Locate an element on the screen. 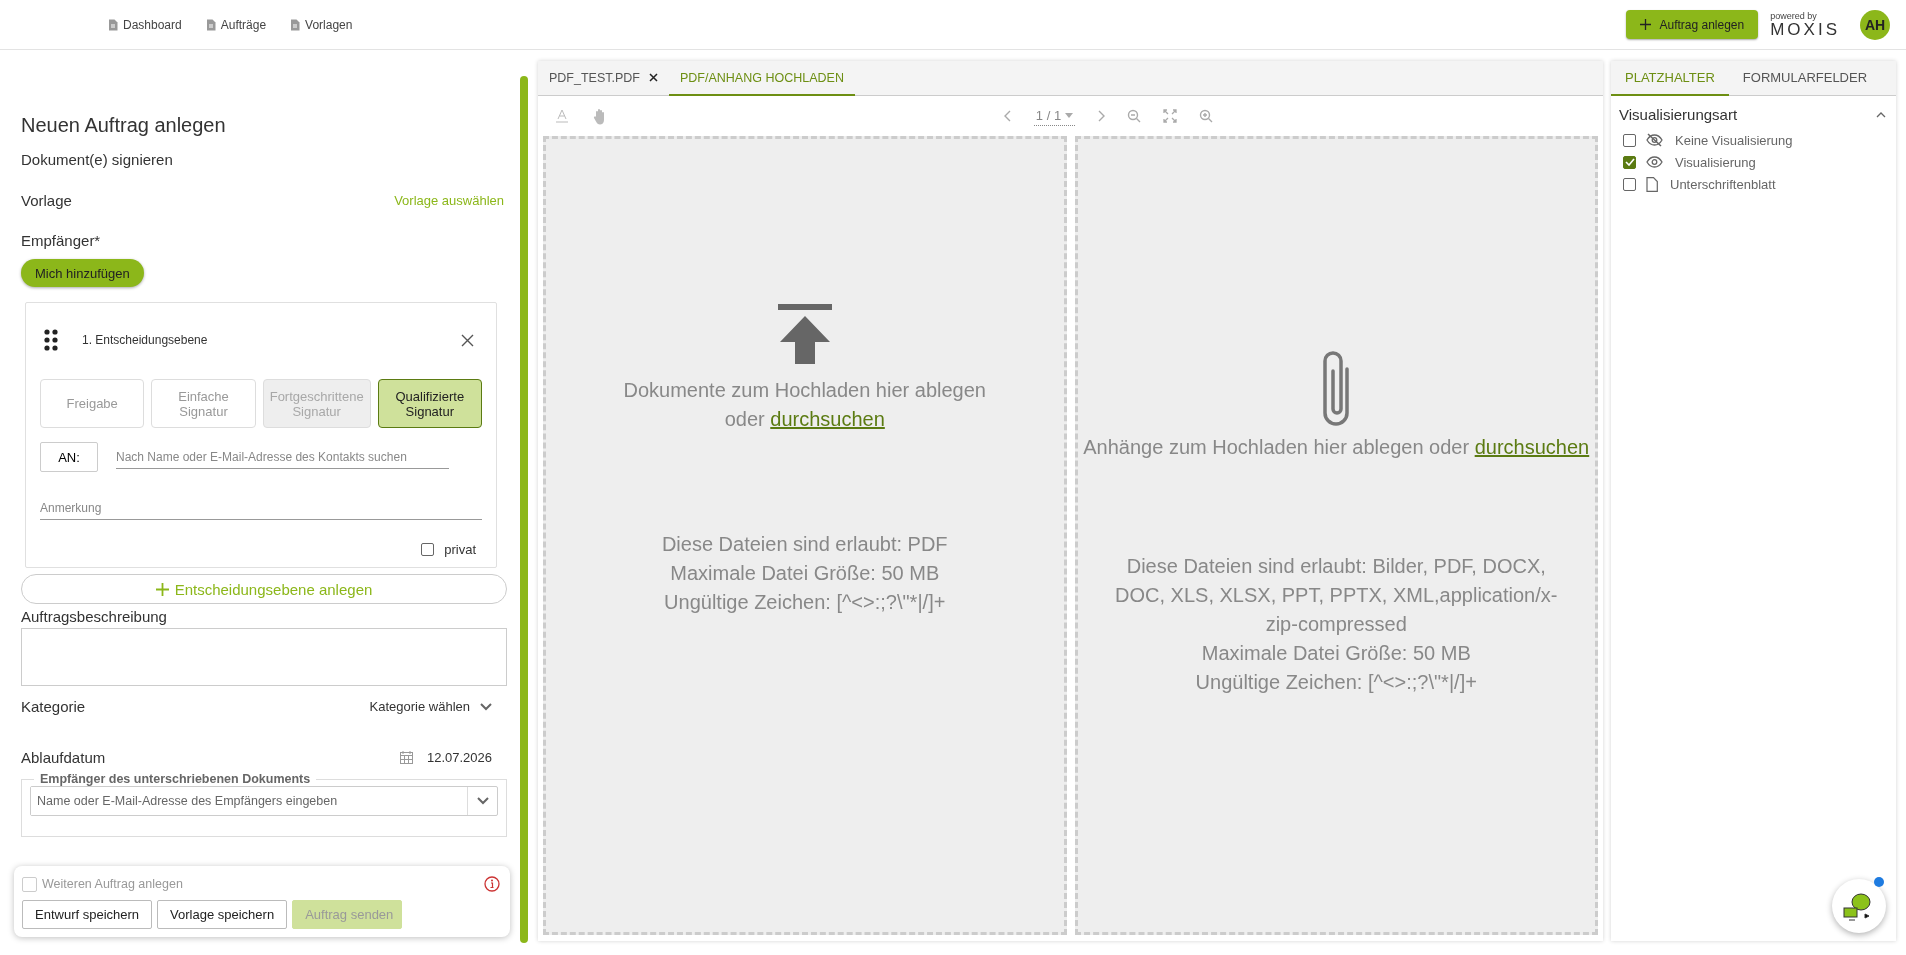 This screenshot has height=955, width=1906. drop-instruction: Anhänge zum Hochladen hier ablegen oder durchsuchen is located at coordinates (1336, 447).